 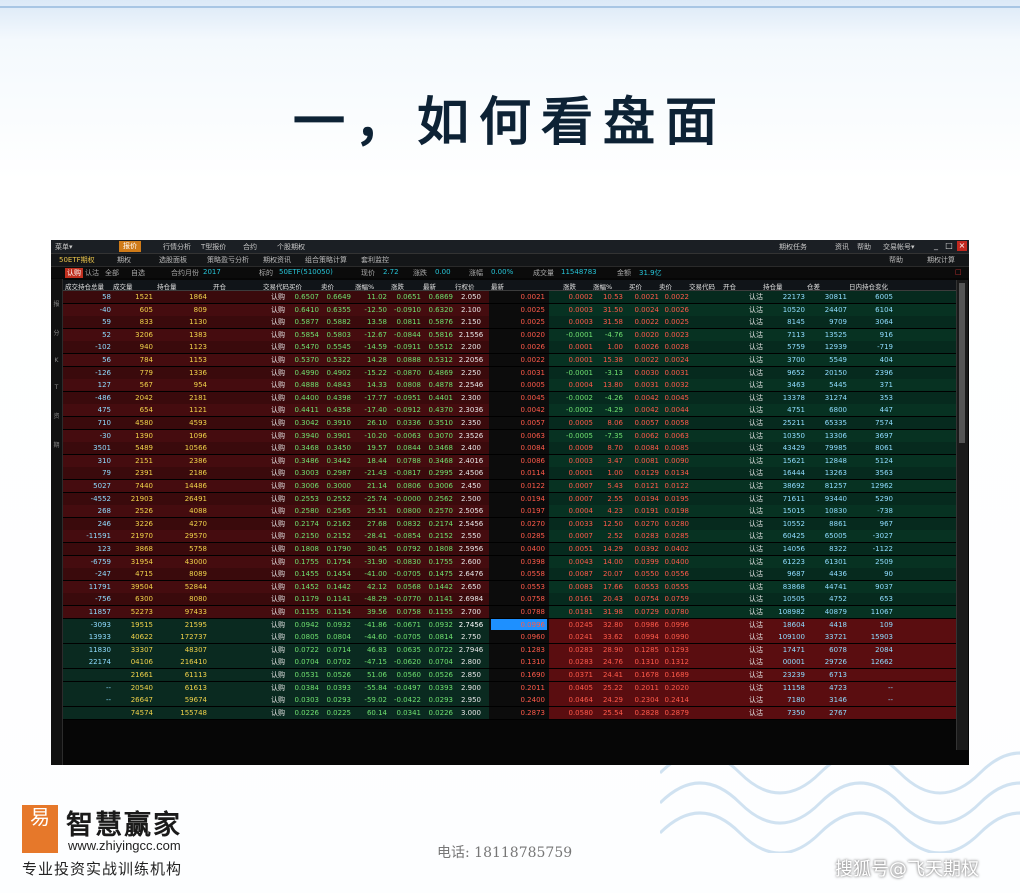 What do you see at coordinates (326, 260) in the screenshot?
I see `tab-combo-calc: 组合策略计算` at bounding box center [326, 260].